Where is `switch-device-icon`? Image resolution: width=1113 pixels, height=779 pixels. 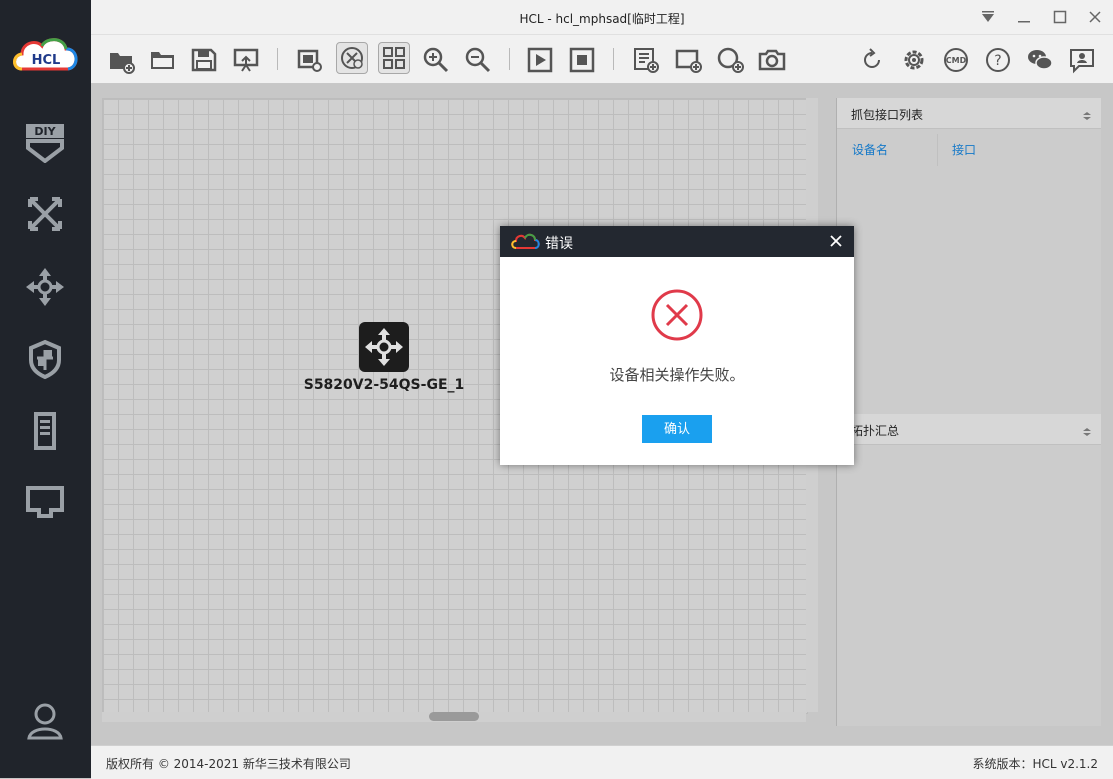 switch-device-icon is located at coordinates (384, 347).